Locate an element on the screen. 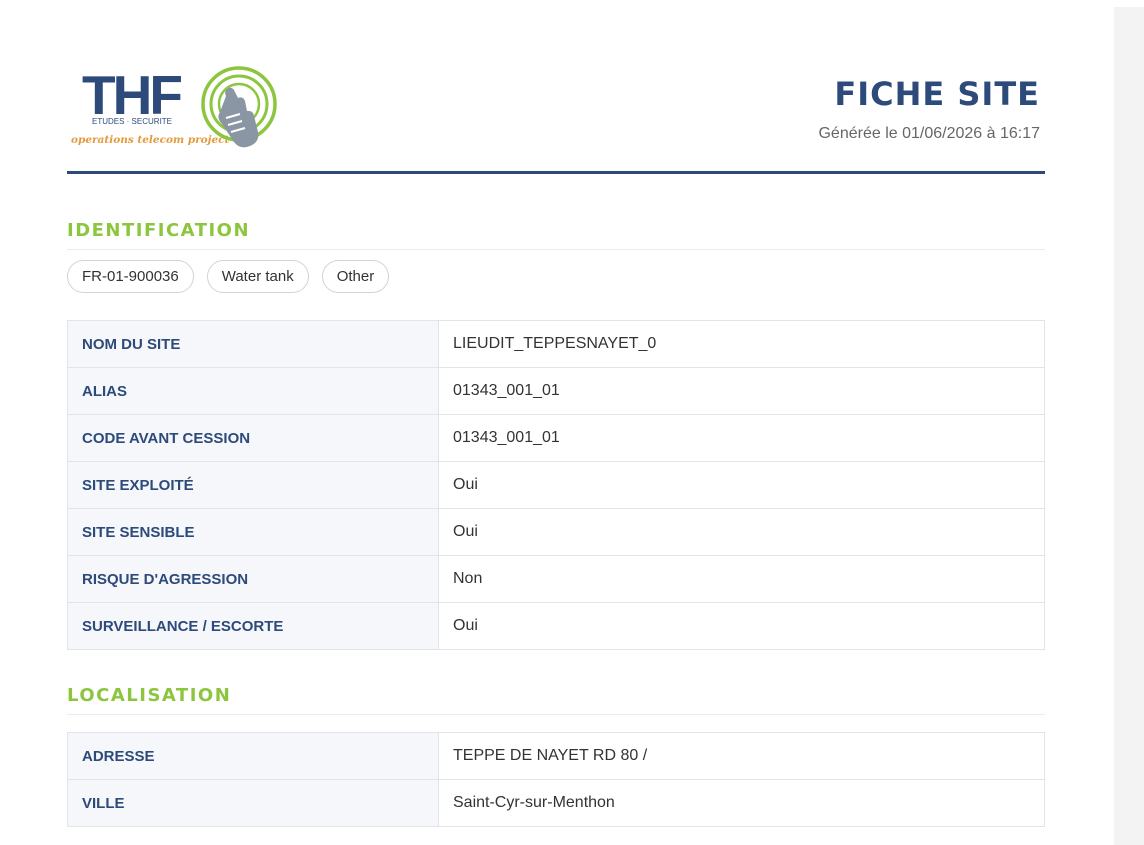 The image size is (1144, 845). table-row: CODE AVANT CESSION 01343_001_01 is located at coordinates (556, 438).